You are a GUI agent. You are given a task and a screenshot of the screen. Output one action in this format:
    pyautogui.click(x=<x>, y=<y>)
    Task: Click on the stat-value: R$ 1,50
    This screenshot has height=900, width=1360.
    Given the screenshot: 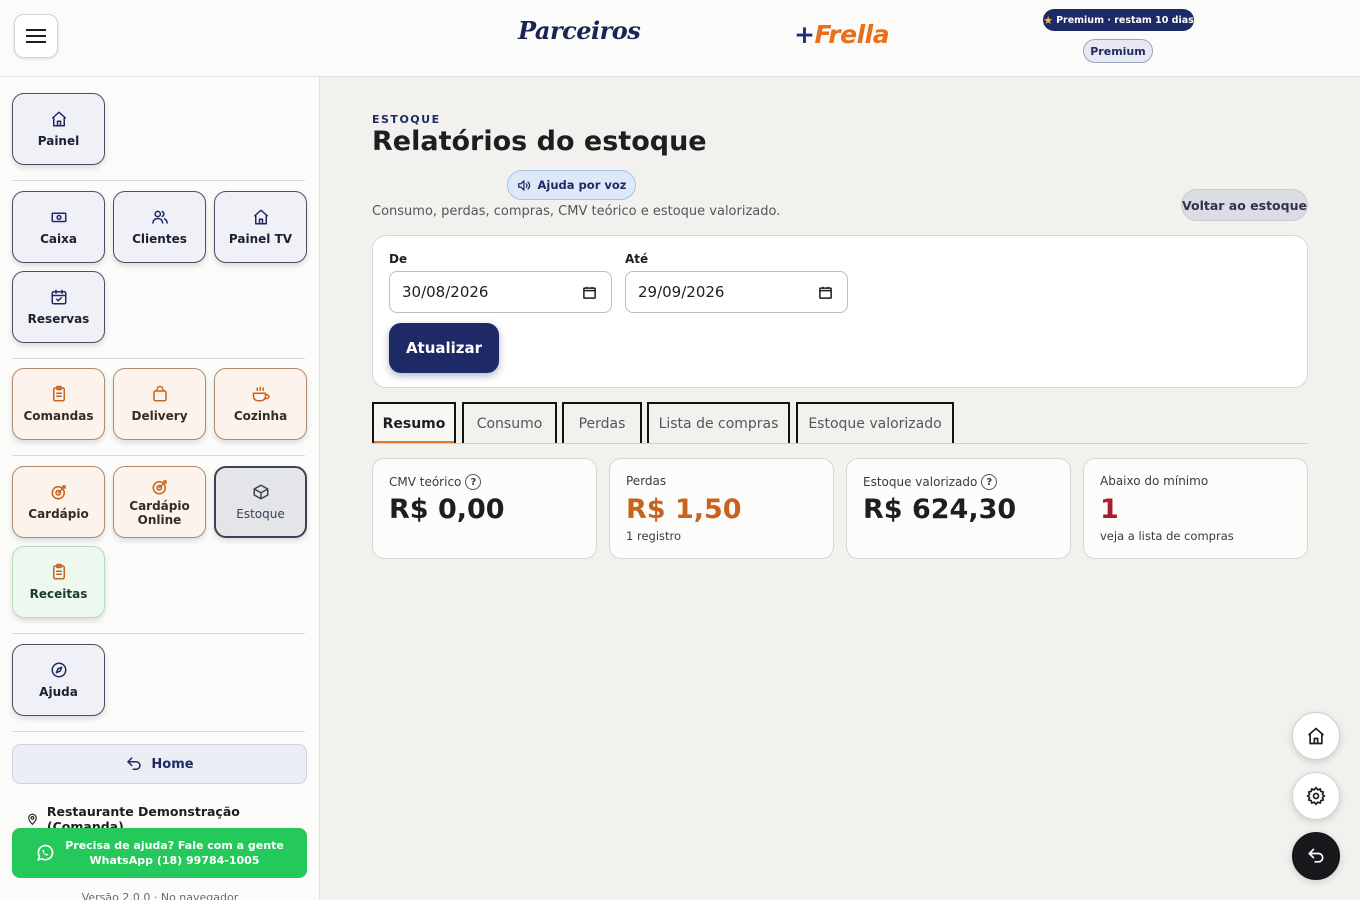 What is the action you would take?
    pyautogui.click(x=684, y=509)
    